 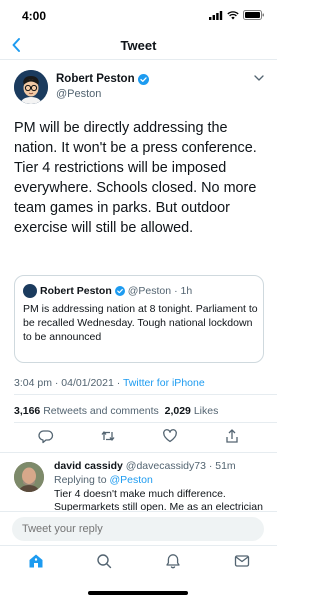 What do you see at coordinates (259, 78) in the screenshot?
I see `chevron-down-icon` at bounding box center [259, 78].